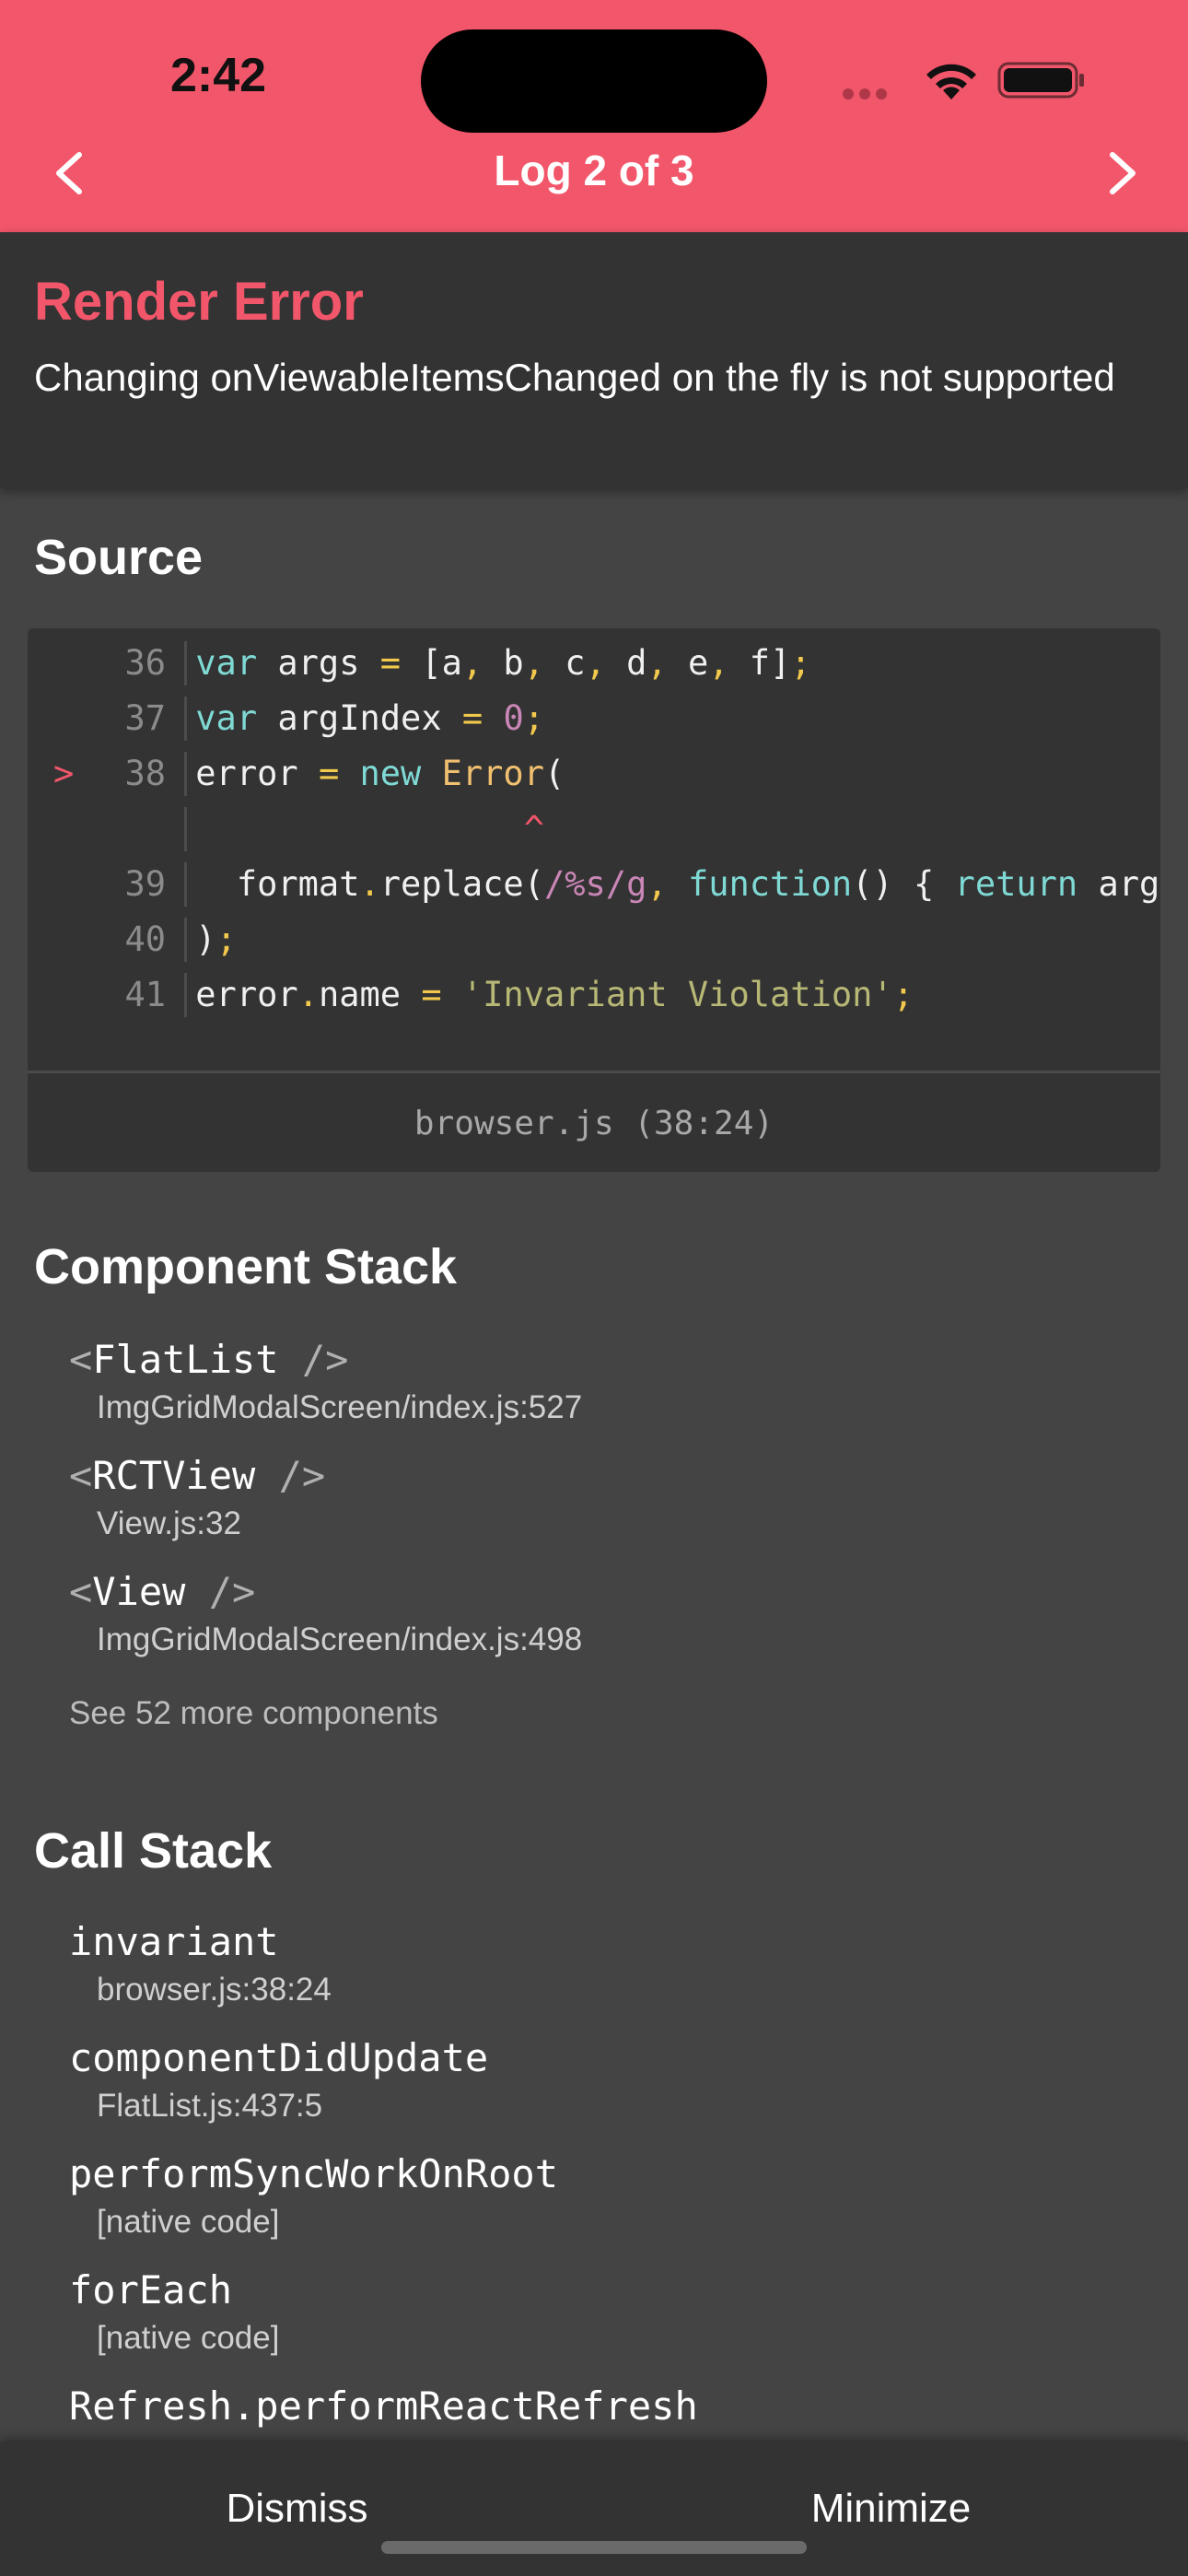 This screenshot has height=2576, width=1188. I want to click on component-frame: <View /> ImgGridModalScreen/index.js:498, so click(612, 1614).